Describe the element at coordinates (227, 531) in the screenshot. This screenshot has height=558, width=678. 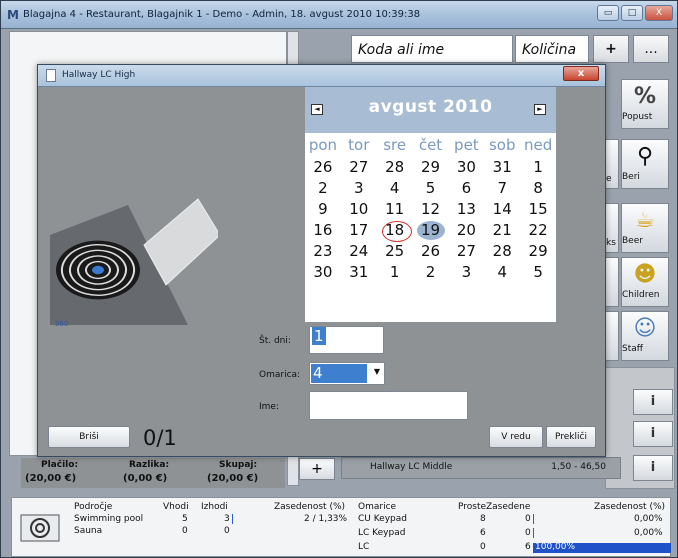
I see `area-row-out: 0` at that location.